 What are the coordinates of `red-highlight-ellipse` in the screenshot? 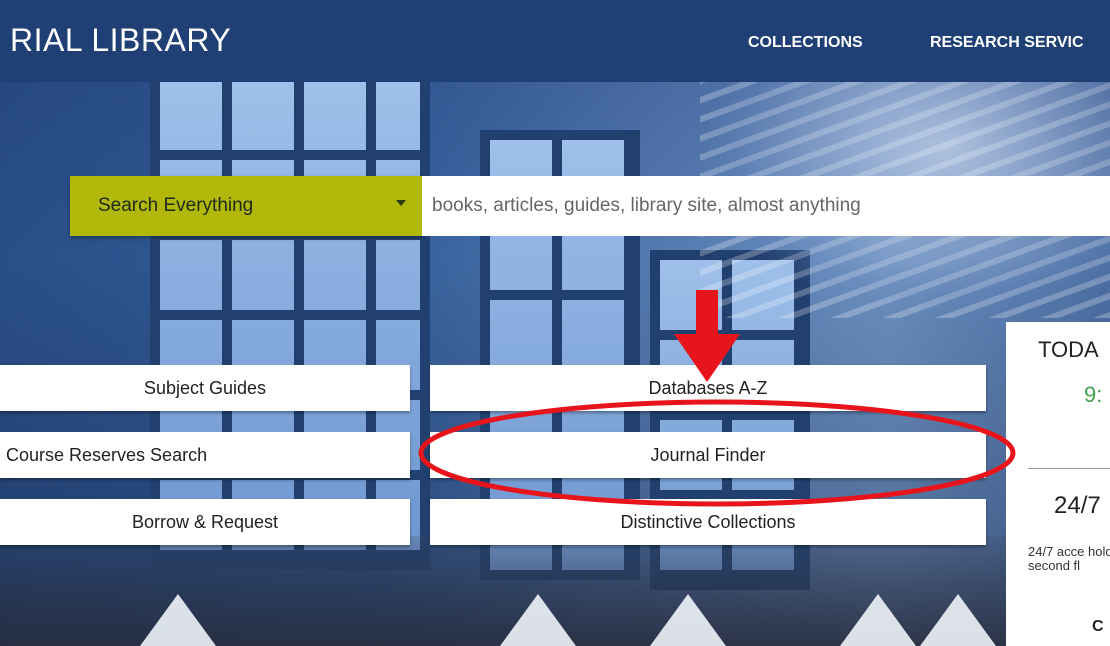 It's located at (717, 453).